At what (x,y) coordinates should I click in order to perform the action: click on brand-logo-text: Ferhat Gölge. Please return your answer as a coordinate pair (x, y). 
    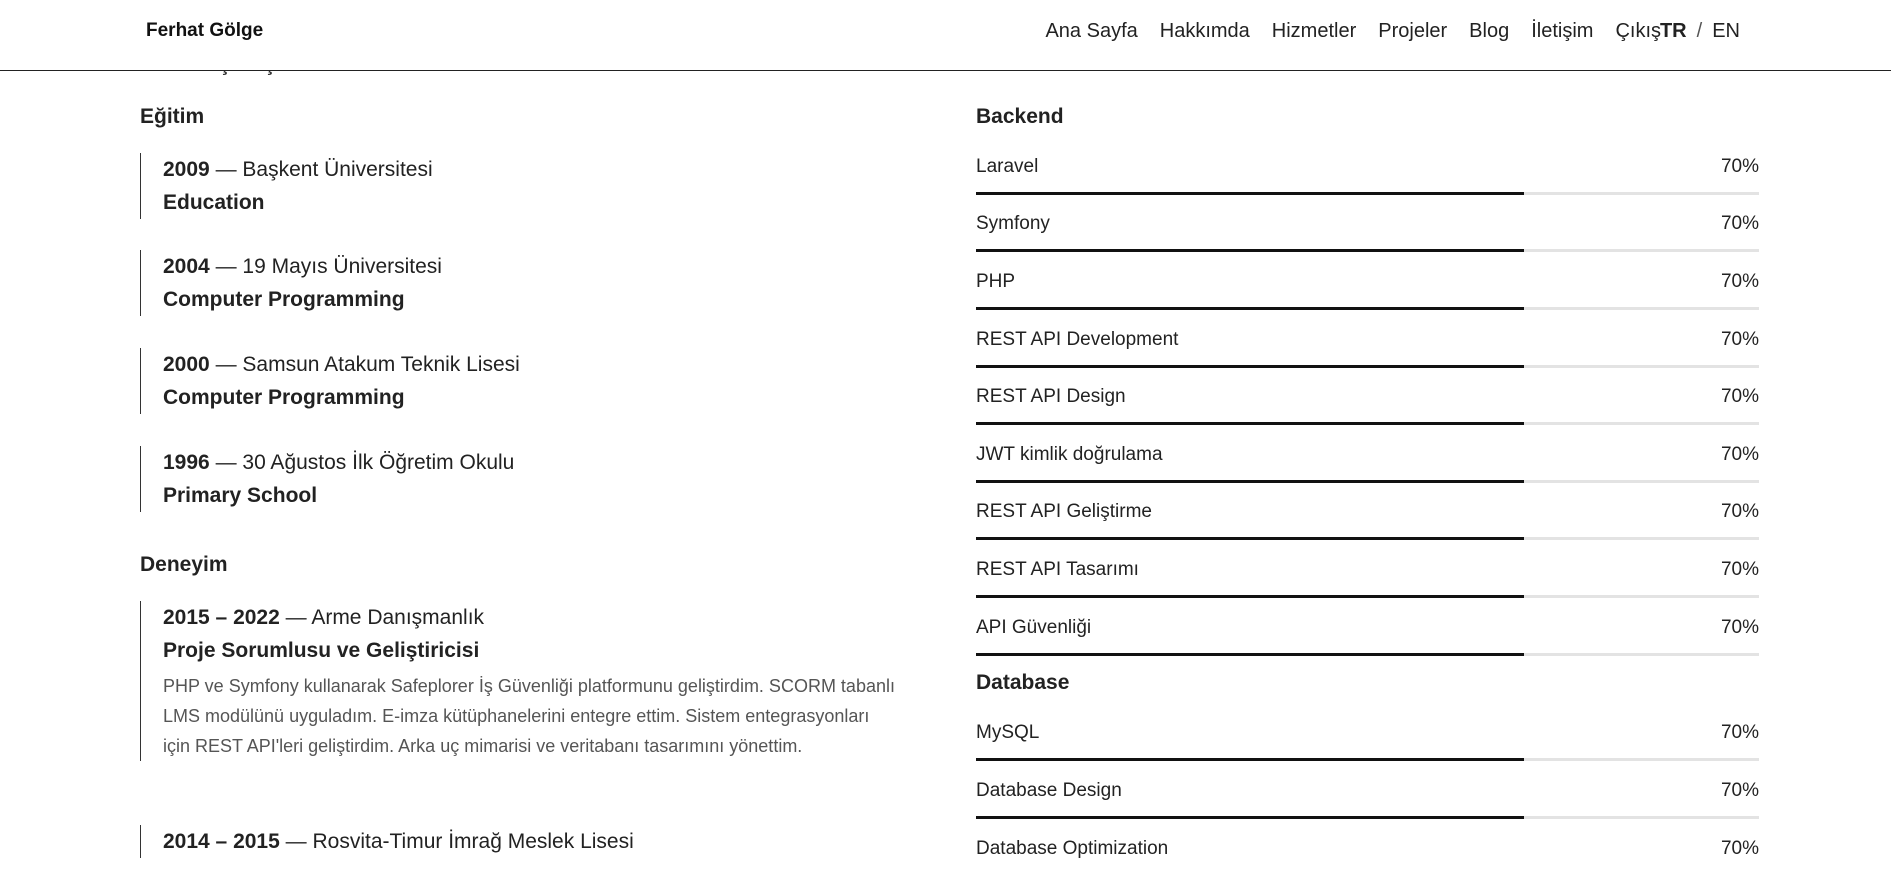
    Looking at the image, I should click on (204, 31).